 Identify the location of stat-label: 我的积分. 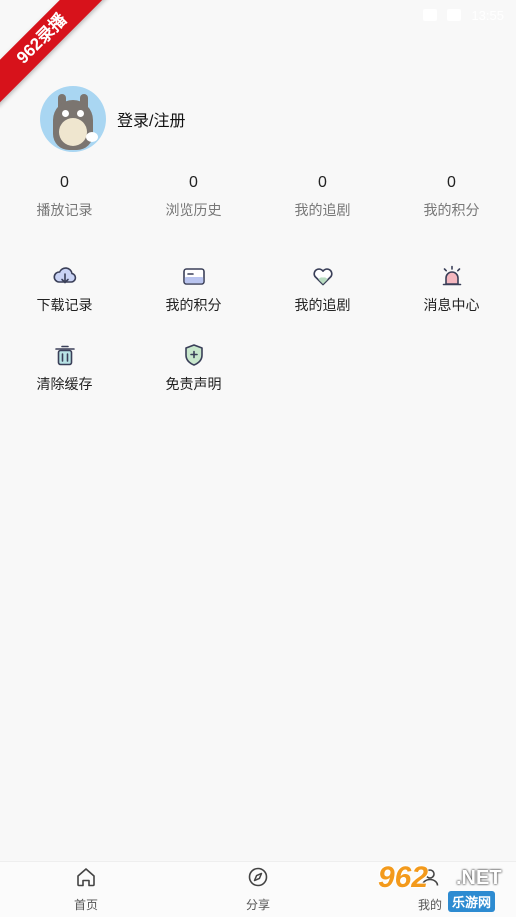
(451, 210).